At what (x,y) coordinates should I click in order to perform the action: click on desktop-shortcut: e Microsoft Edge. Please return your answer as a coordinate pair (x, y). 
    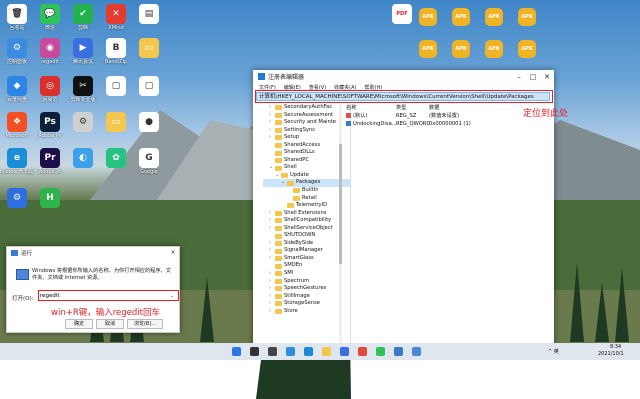
    Looking at the image, I should click on (17, 161).